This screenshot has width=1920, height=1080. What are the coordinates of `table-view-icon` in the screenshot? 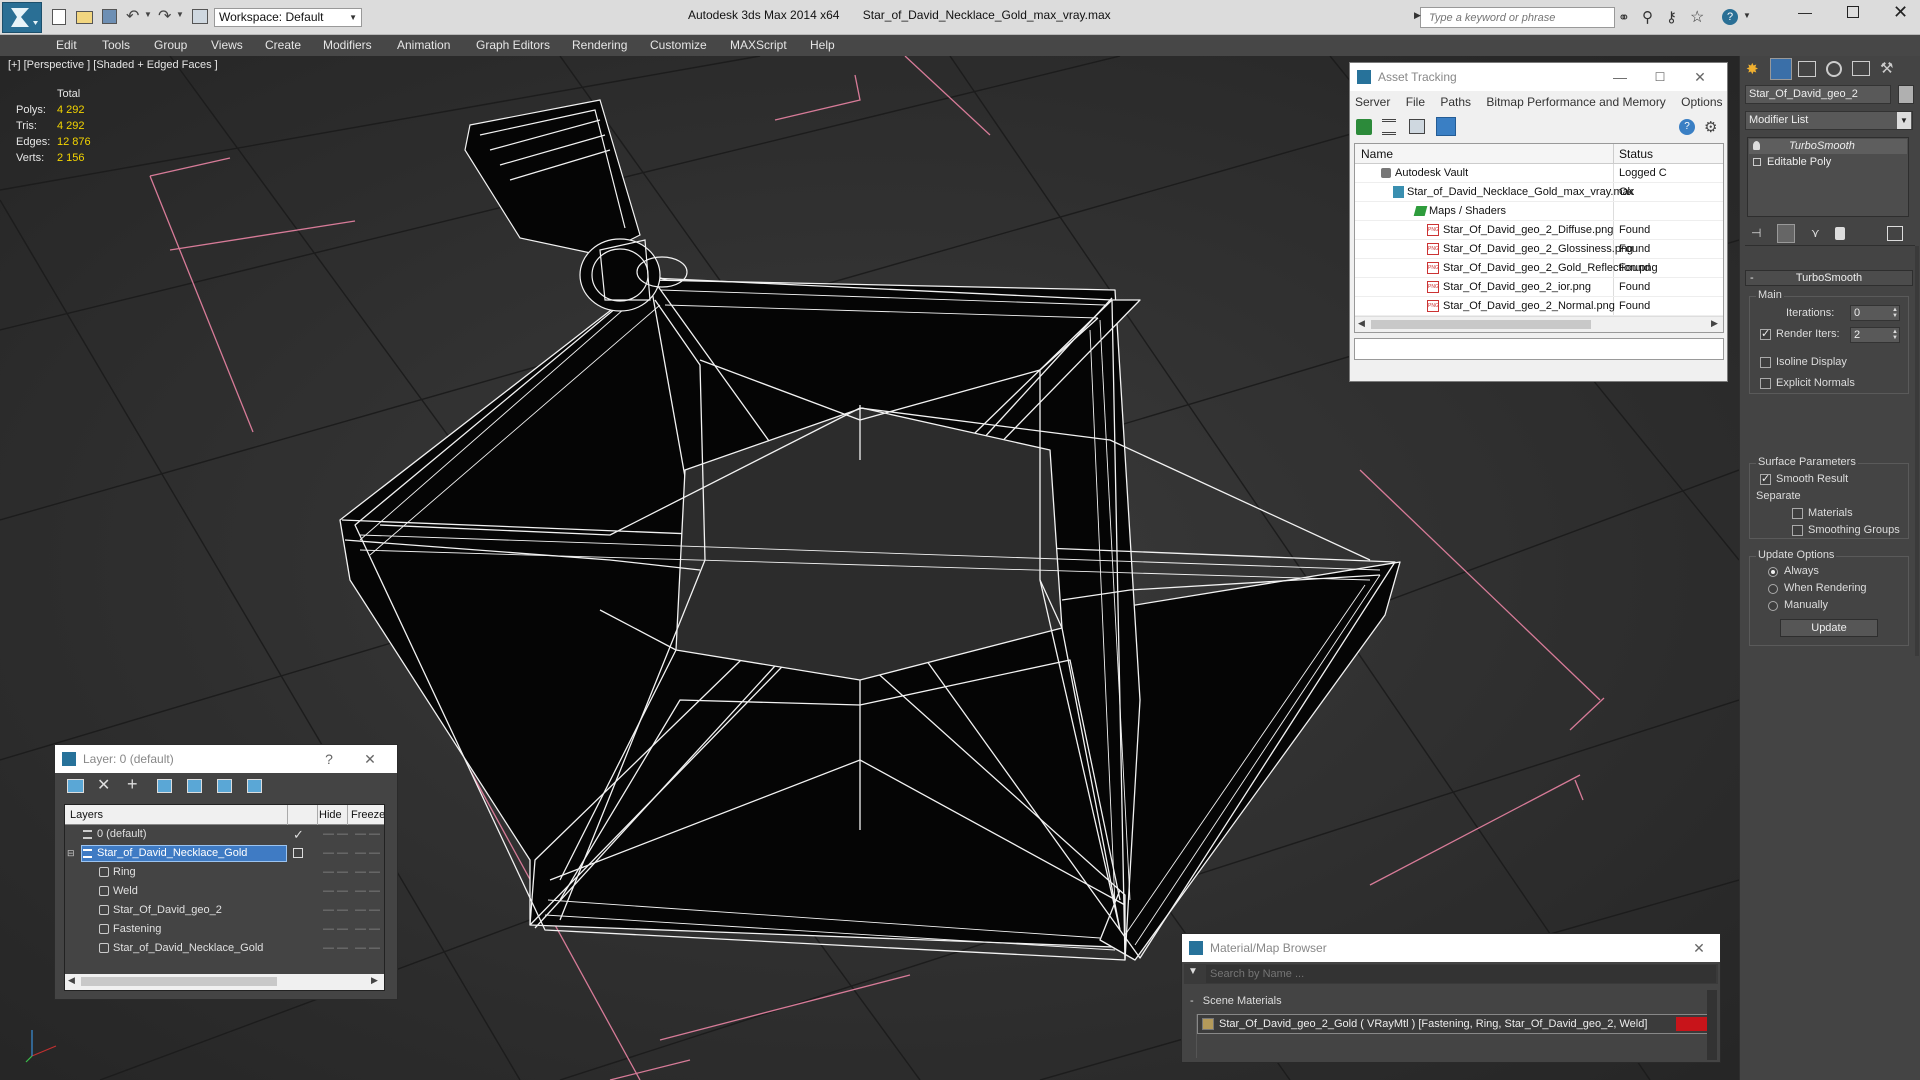 It's located at (1446, 126).